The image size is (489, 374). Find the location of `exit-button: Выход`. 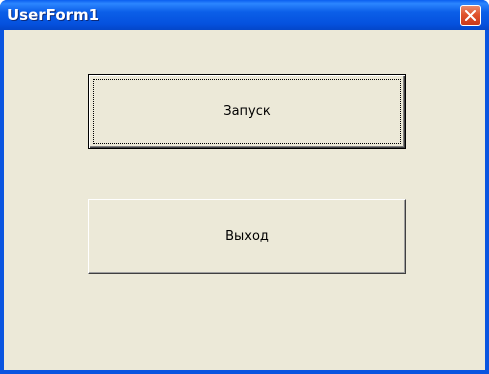

exit-button: Выход is located at coordinates (247, 236).